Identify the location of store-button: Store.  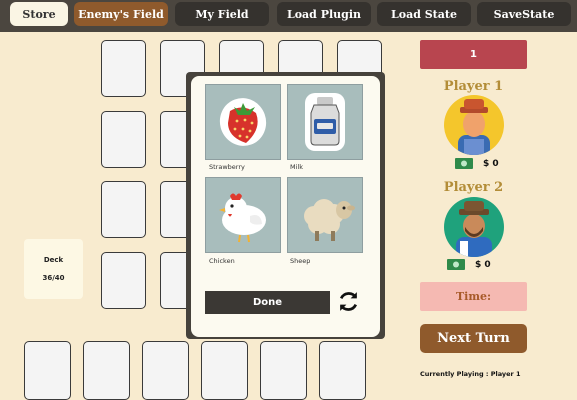
(39, 14).